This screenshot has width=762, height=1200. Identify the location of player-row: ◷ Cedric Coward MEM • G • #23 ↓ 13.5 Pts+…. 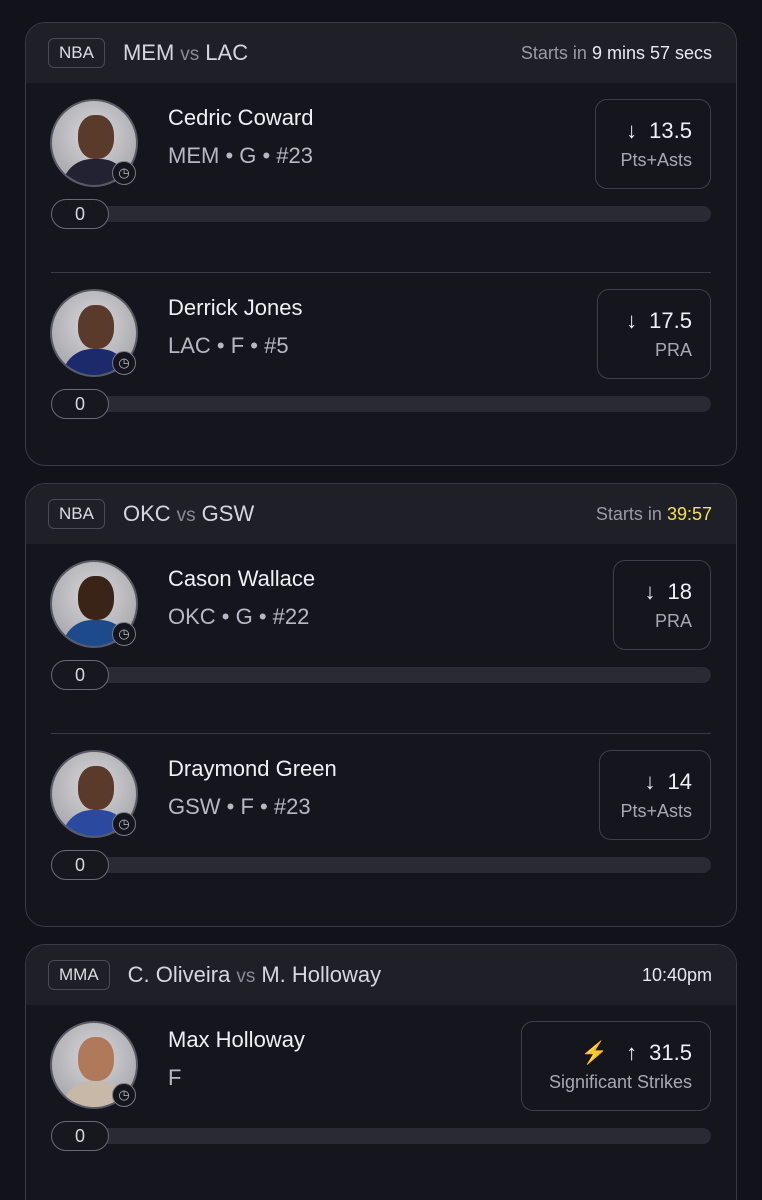
(381, 178).